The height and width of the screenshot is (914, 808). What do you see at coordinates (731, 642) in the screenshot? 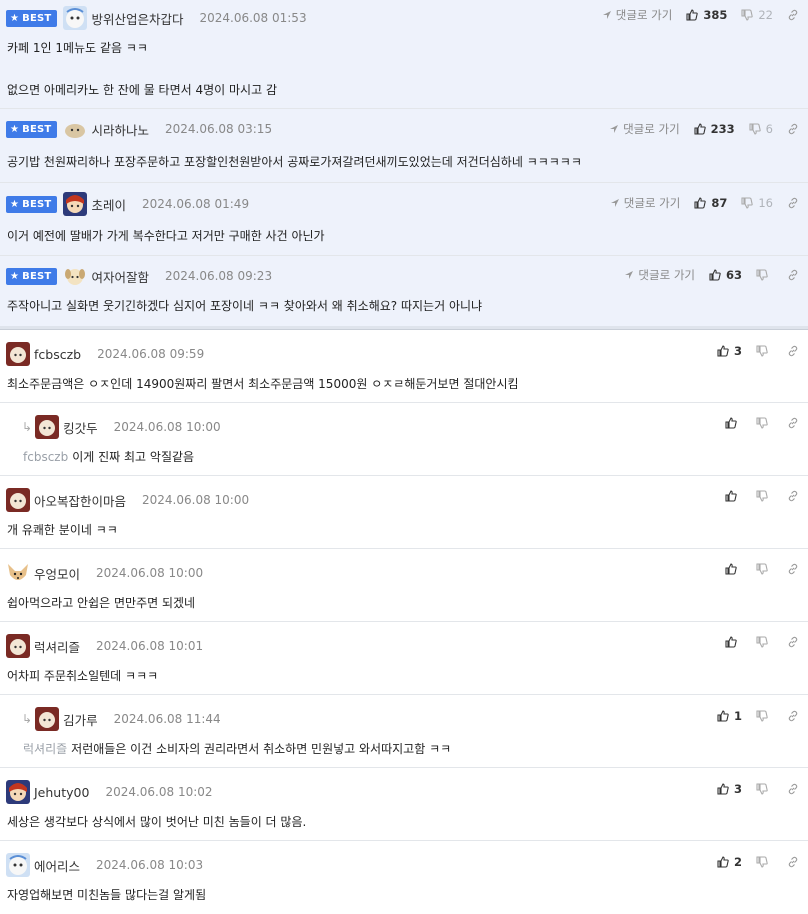
I see `thumbs-up-icon` at bounding box center [731, 642].